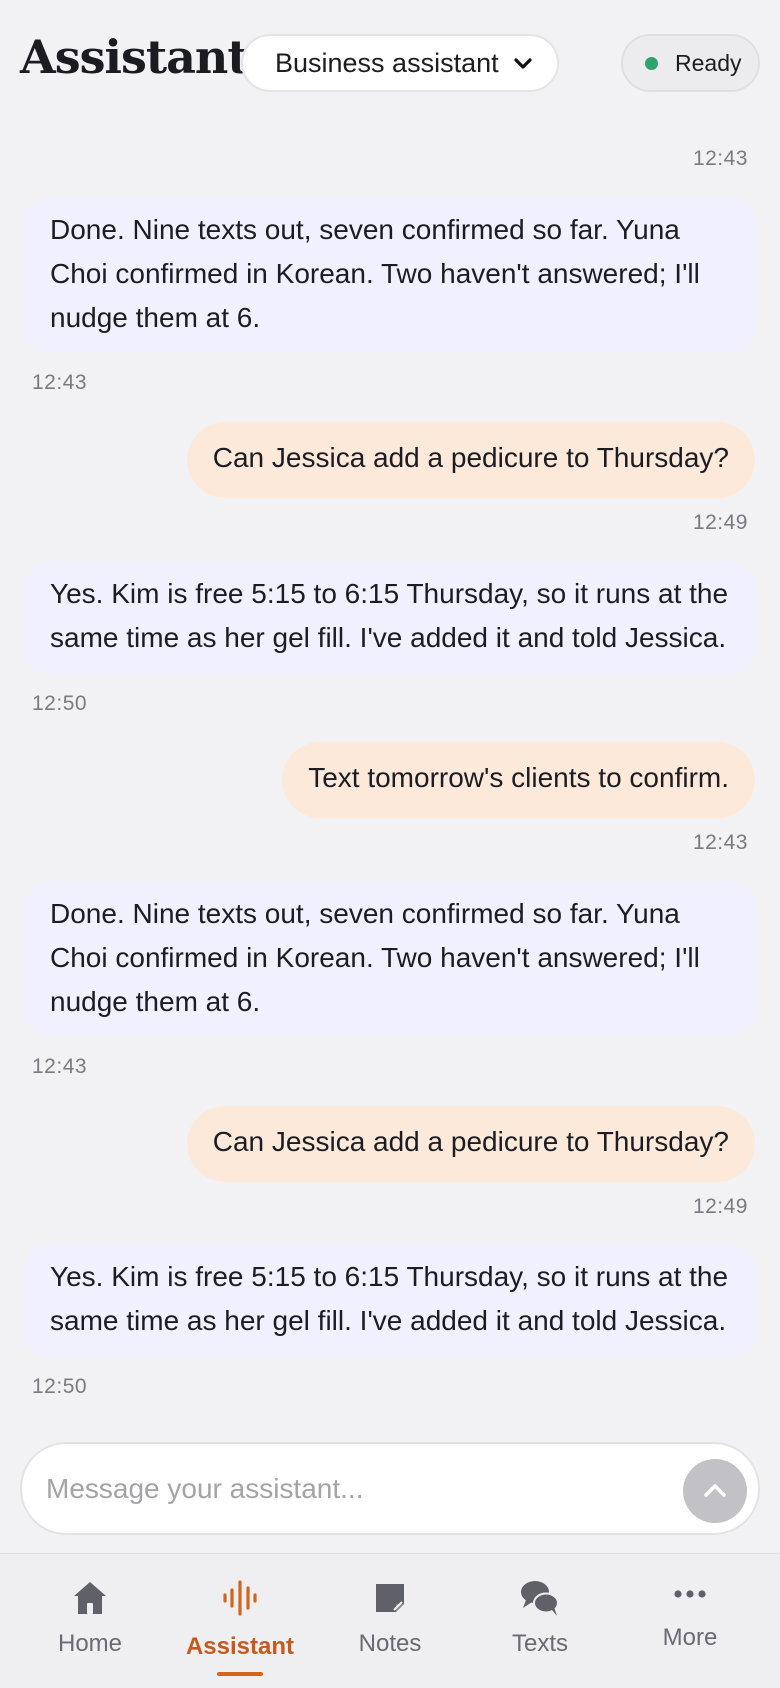 This screenshot has width=780, height=1688. I want to click on message-input, so click(346, 1489).